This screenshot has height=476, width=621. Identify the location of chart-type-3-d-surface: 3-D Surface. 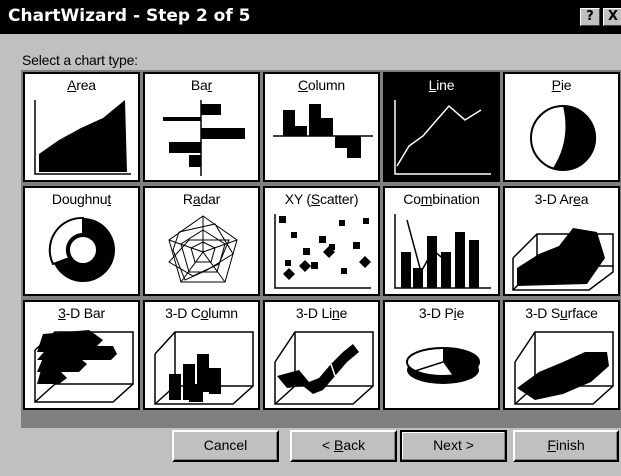
(561, 355).